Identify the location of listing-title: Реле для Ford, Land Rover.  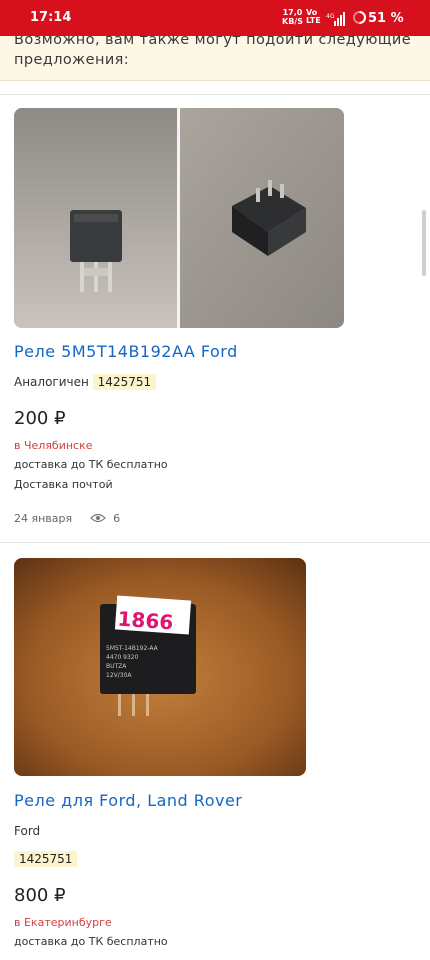
(128, 800).